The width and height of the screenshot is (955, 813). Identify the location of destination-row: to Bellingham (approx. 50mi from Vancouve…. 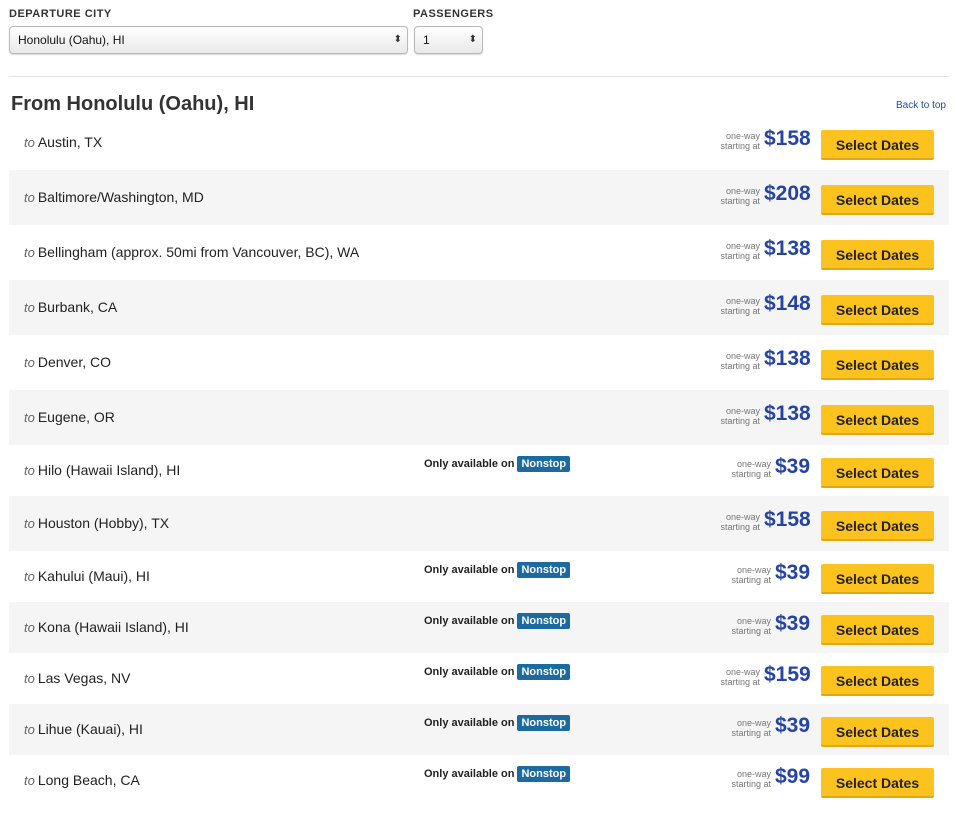
(479, 252).